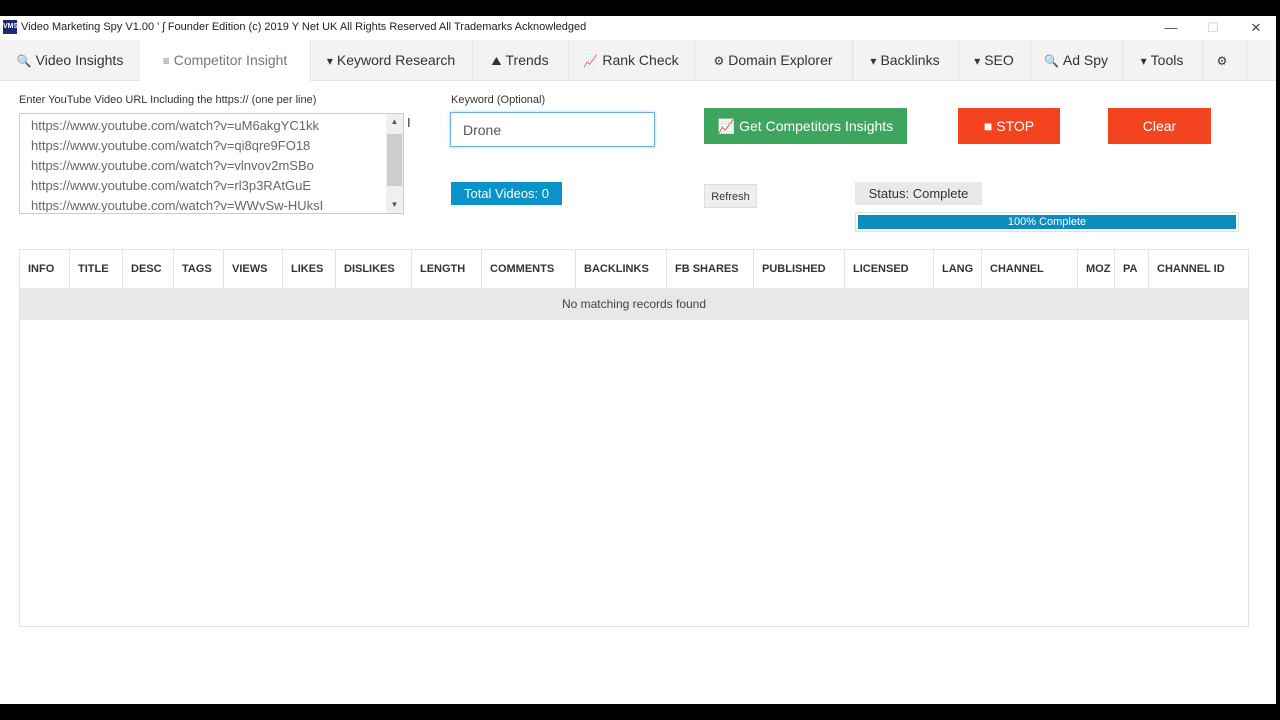 This screenshot has width=1280, height=720. I want to click on tab-trends: ⛰ Trends, so click(520, 60).